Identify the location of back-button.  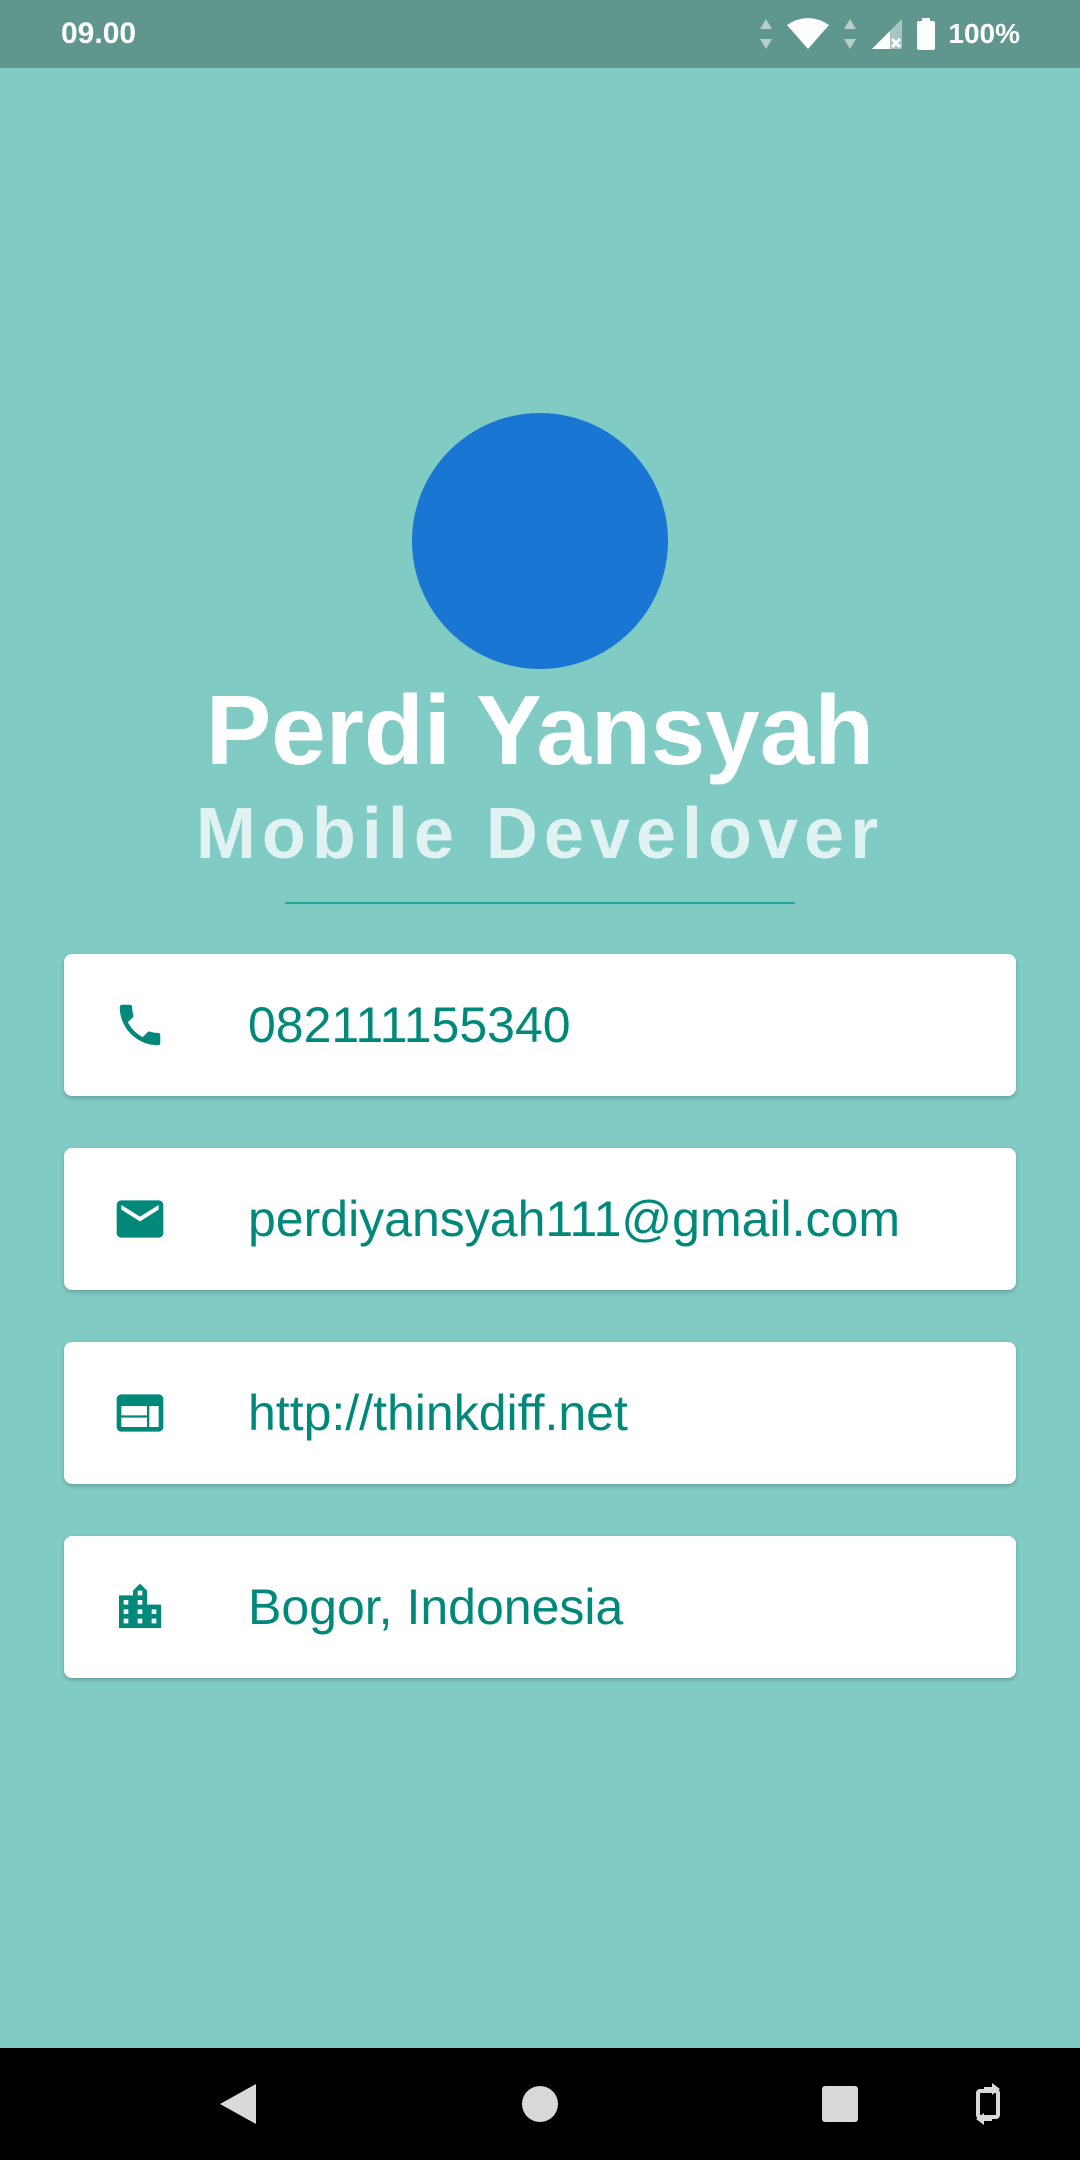
(238, 2104).